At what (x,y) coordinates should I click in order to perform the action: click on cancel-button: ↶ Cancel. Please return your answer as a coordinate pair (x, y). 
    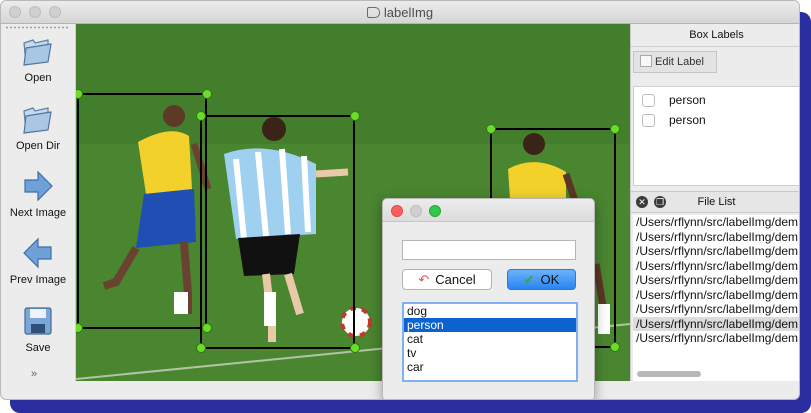
    Looking at the image, I should click on (447, 279).